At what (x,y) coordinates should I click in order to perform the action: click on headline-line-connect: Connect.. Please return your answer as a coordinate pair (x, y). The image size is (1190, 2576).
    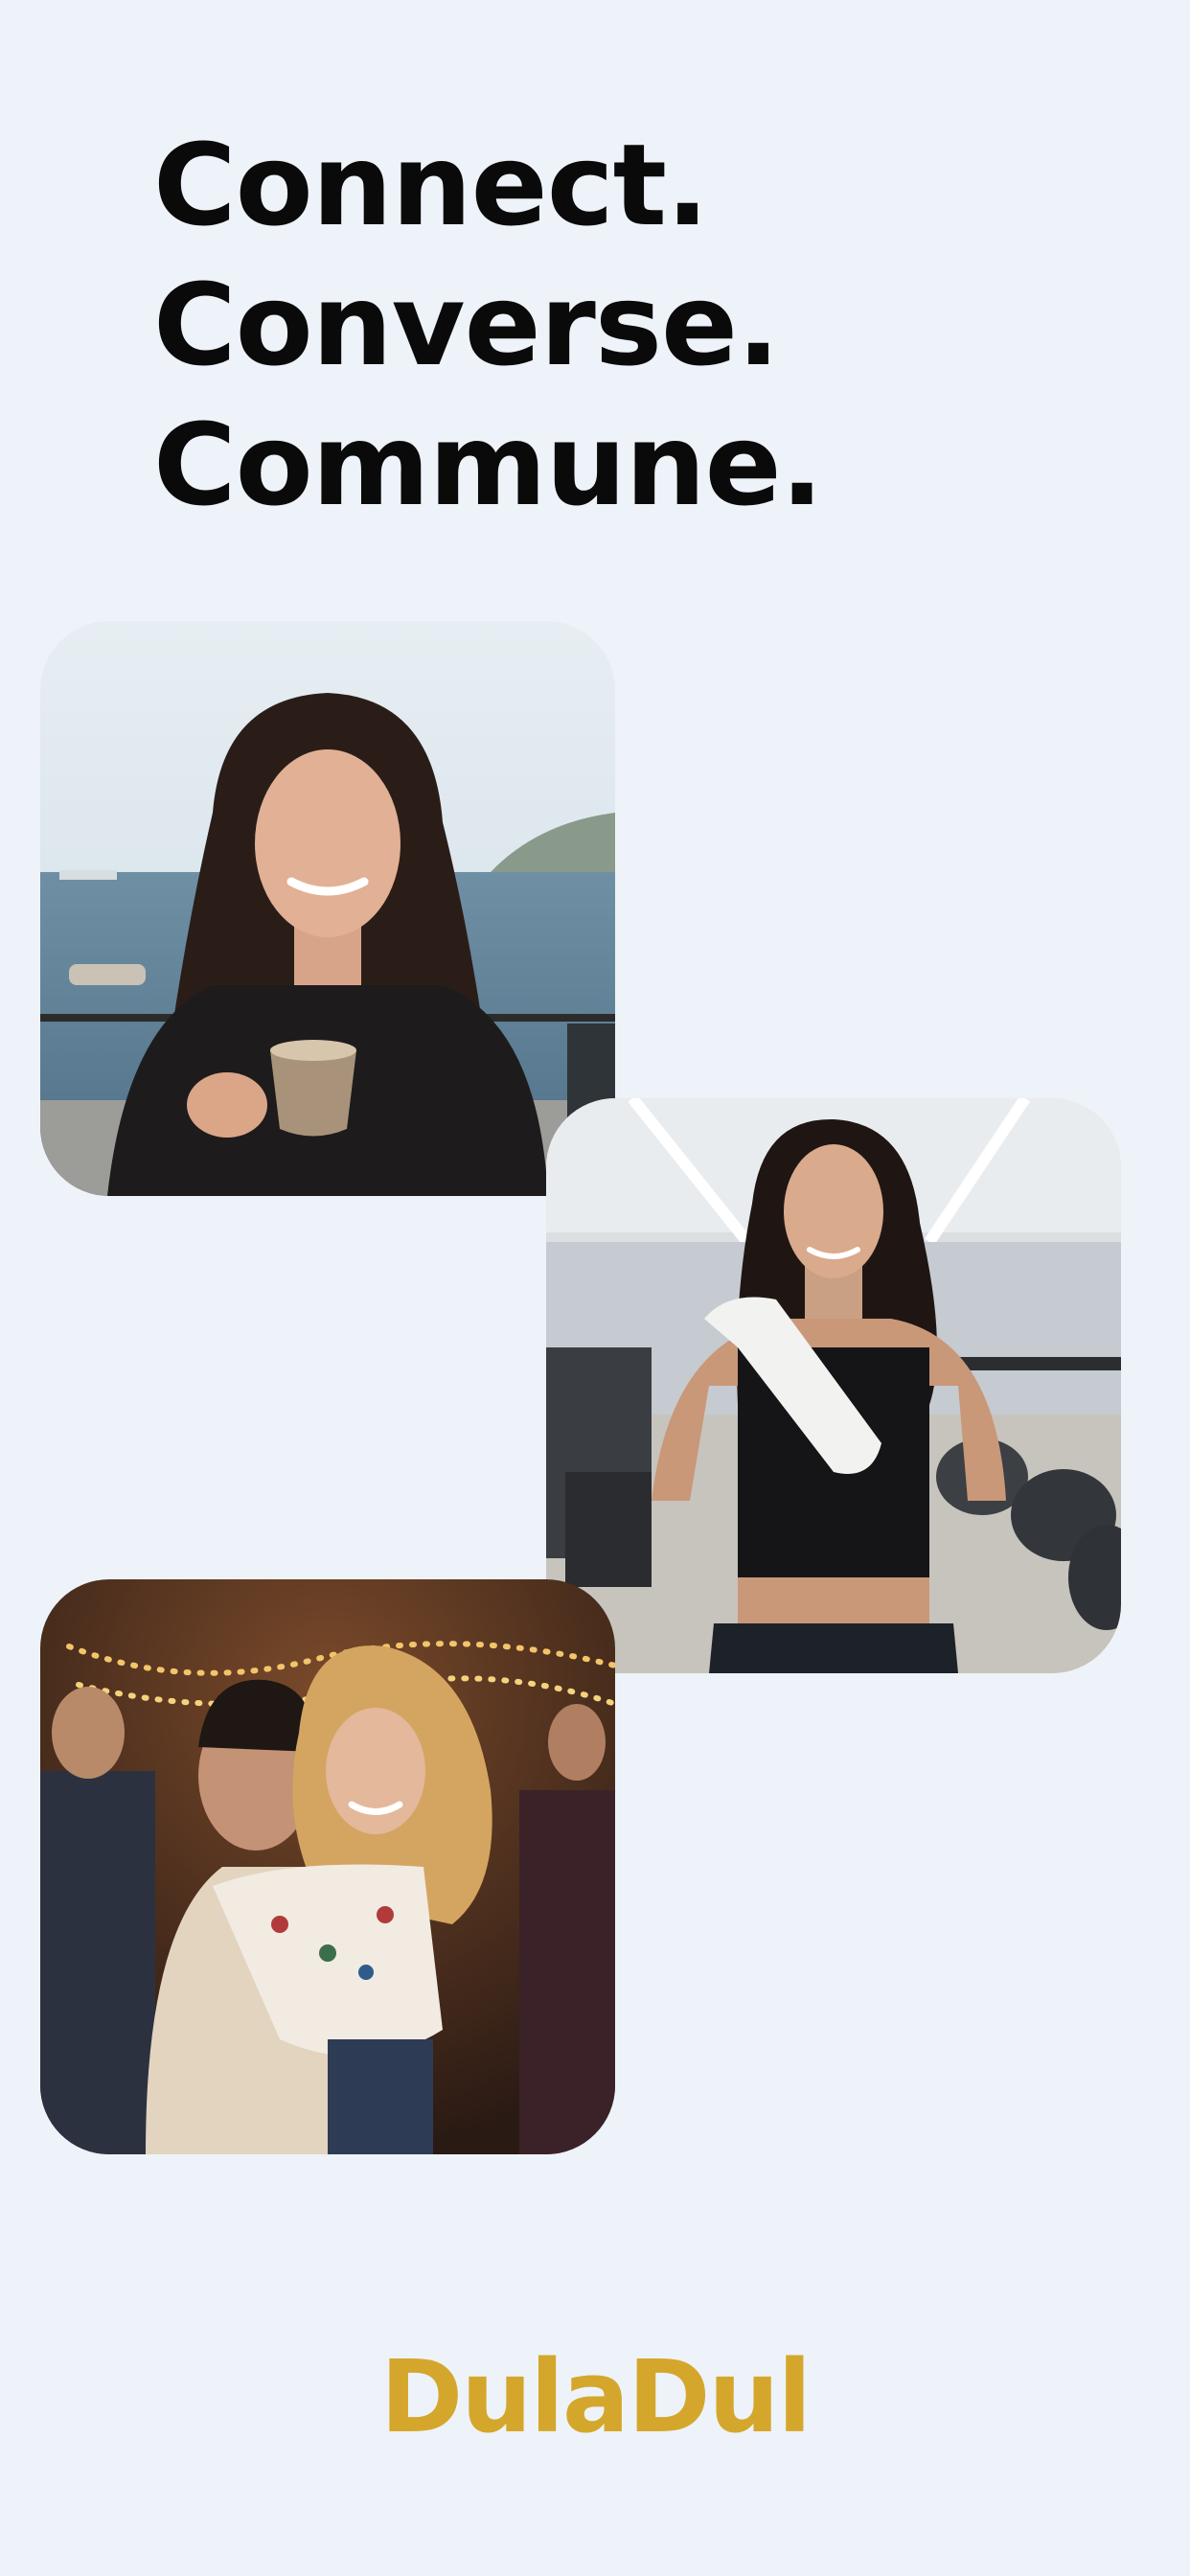
    Looking at the image, I should click on (431, 185).